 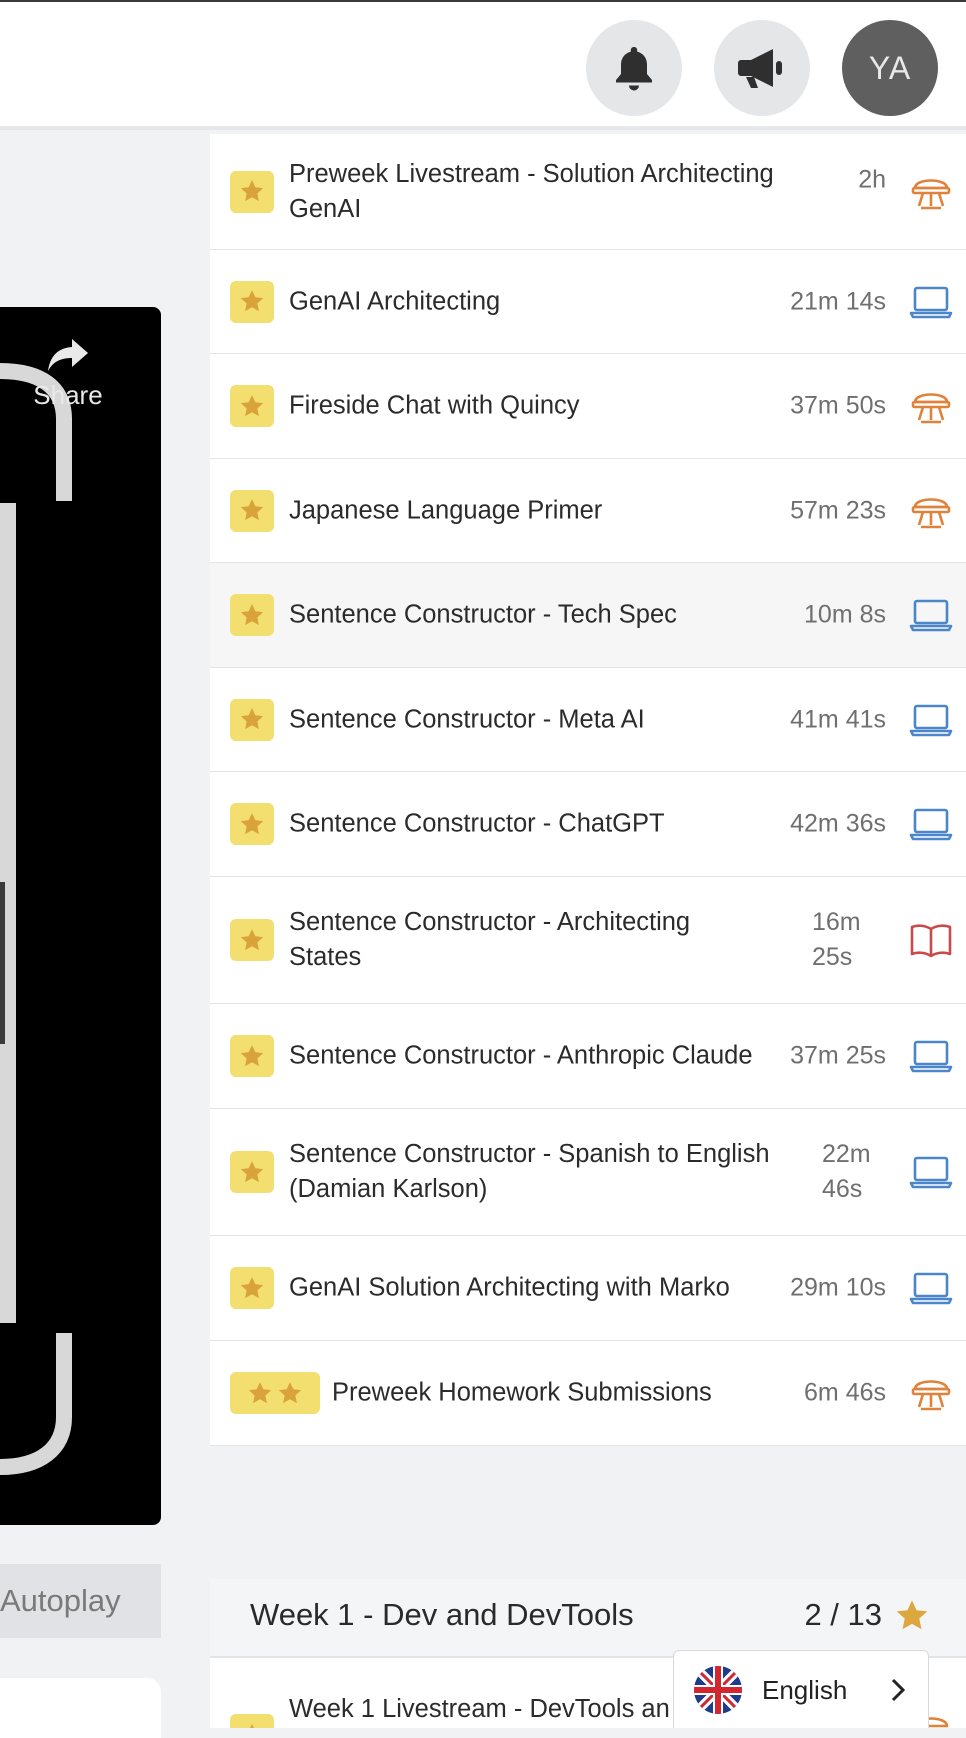 I want to click on lesson-row: Sentence Constructor - Tech Spec 10m 8s, so click(x=588, y=615).